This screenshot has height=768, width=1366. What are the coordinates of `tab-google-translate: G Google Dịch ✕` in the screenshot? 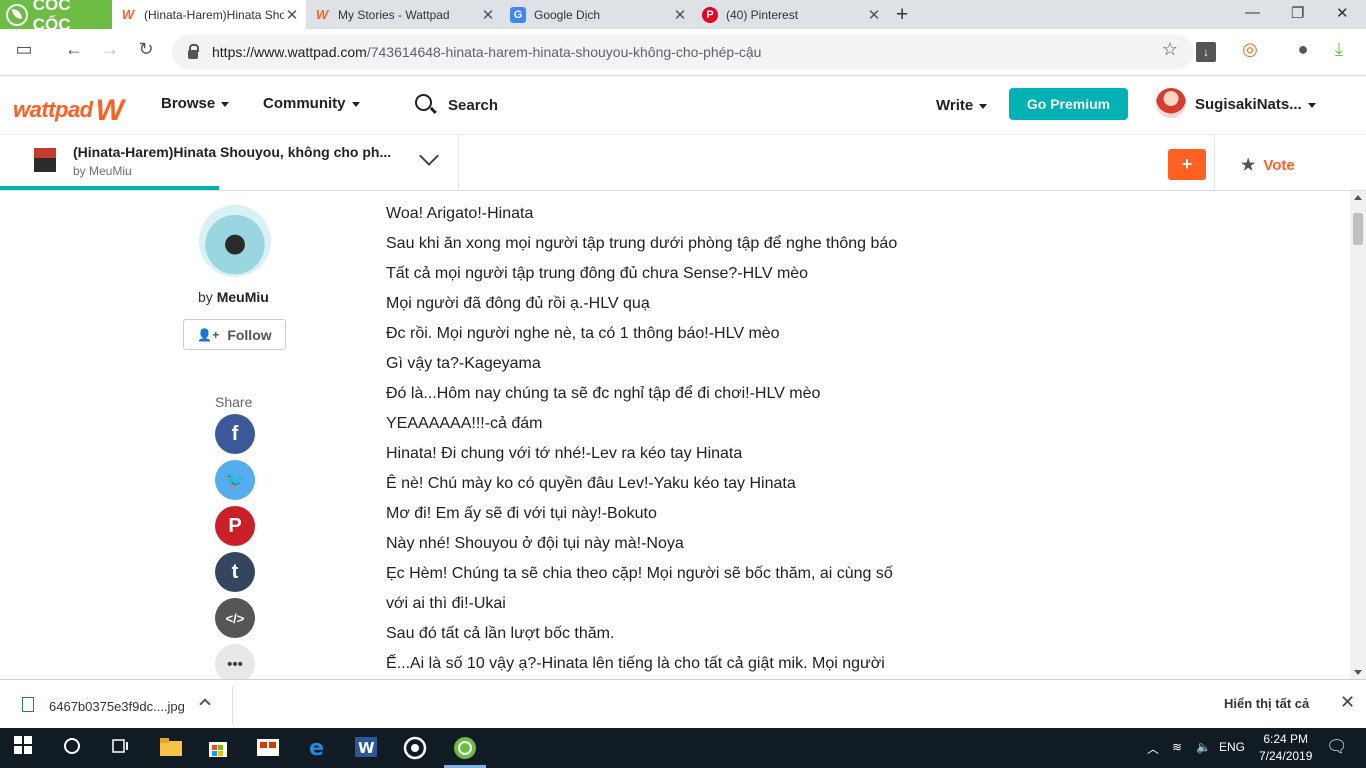 It's located at (598, 14).